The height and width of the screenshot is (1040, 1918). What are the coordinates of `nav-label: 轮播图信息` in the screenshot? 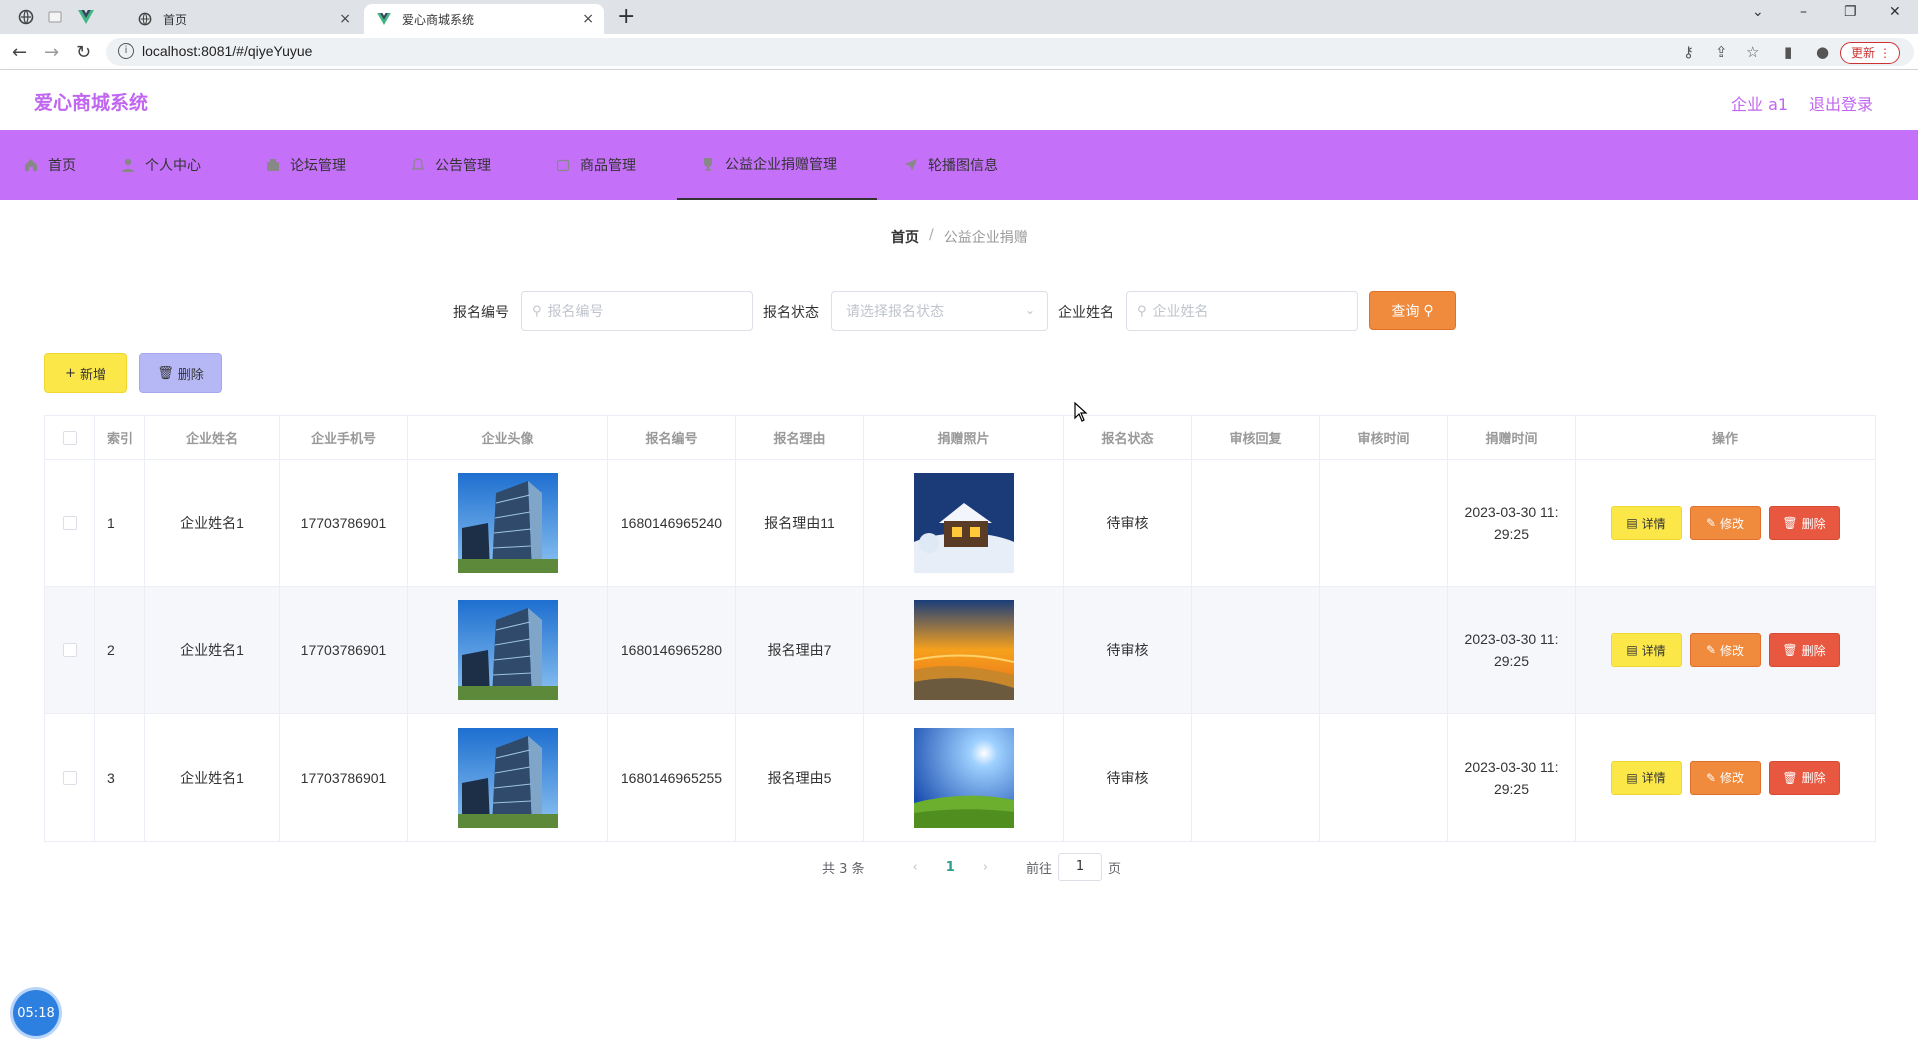 It's located at (963, 166).